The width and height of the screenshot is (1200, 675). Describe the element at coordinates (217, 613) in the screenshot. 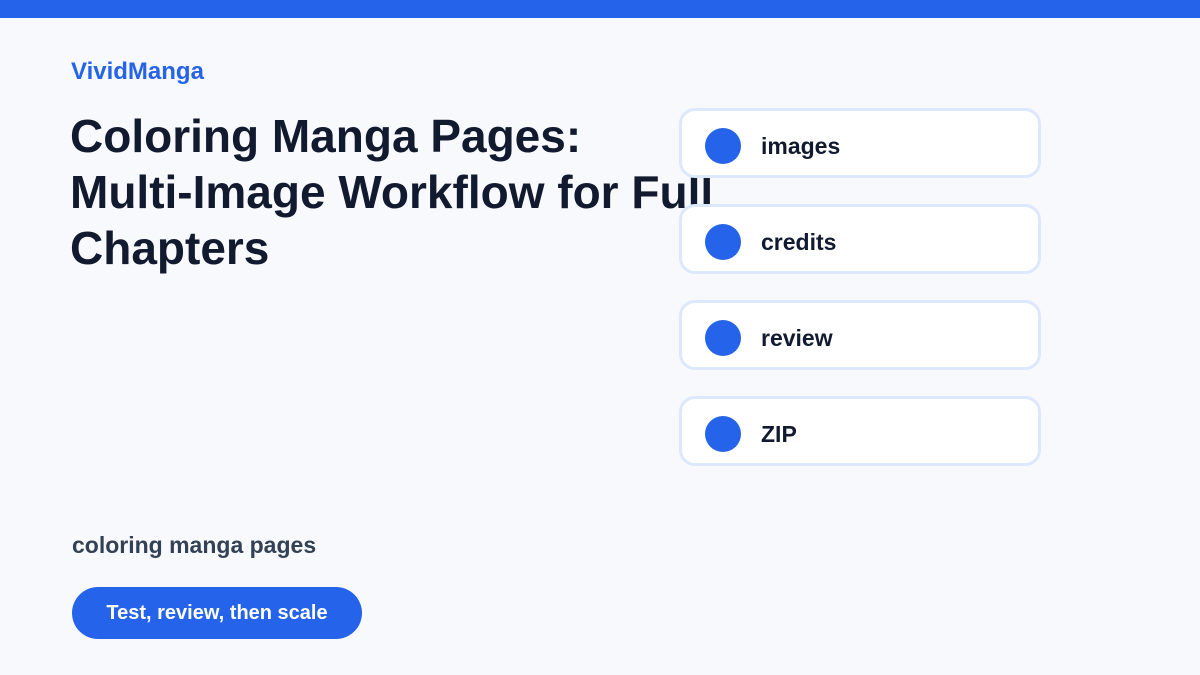

I see `cta-button: Test, review, then scale` at that location.